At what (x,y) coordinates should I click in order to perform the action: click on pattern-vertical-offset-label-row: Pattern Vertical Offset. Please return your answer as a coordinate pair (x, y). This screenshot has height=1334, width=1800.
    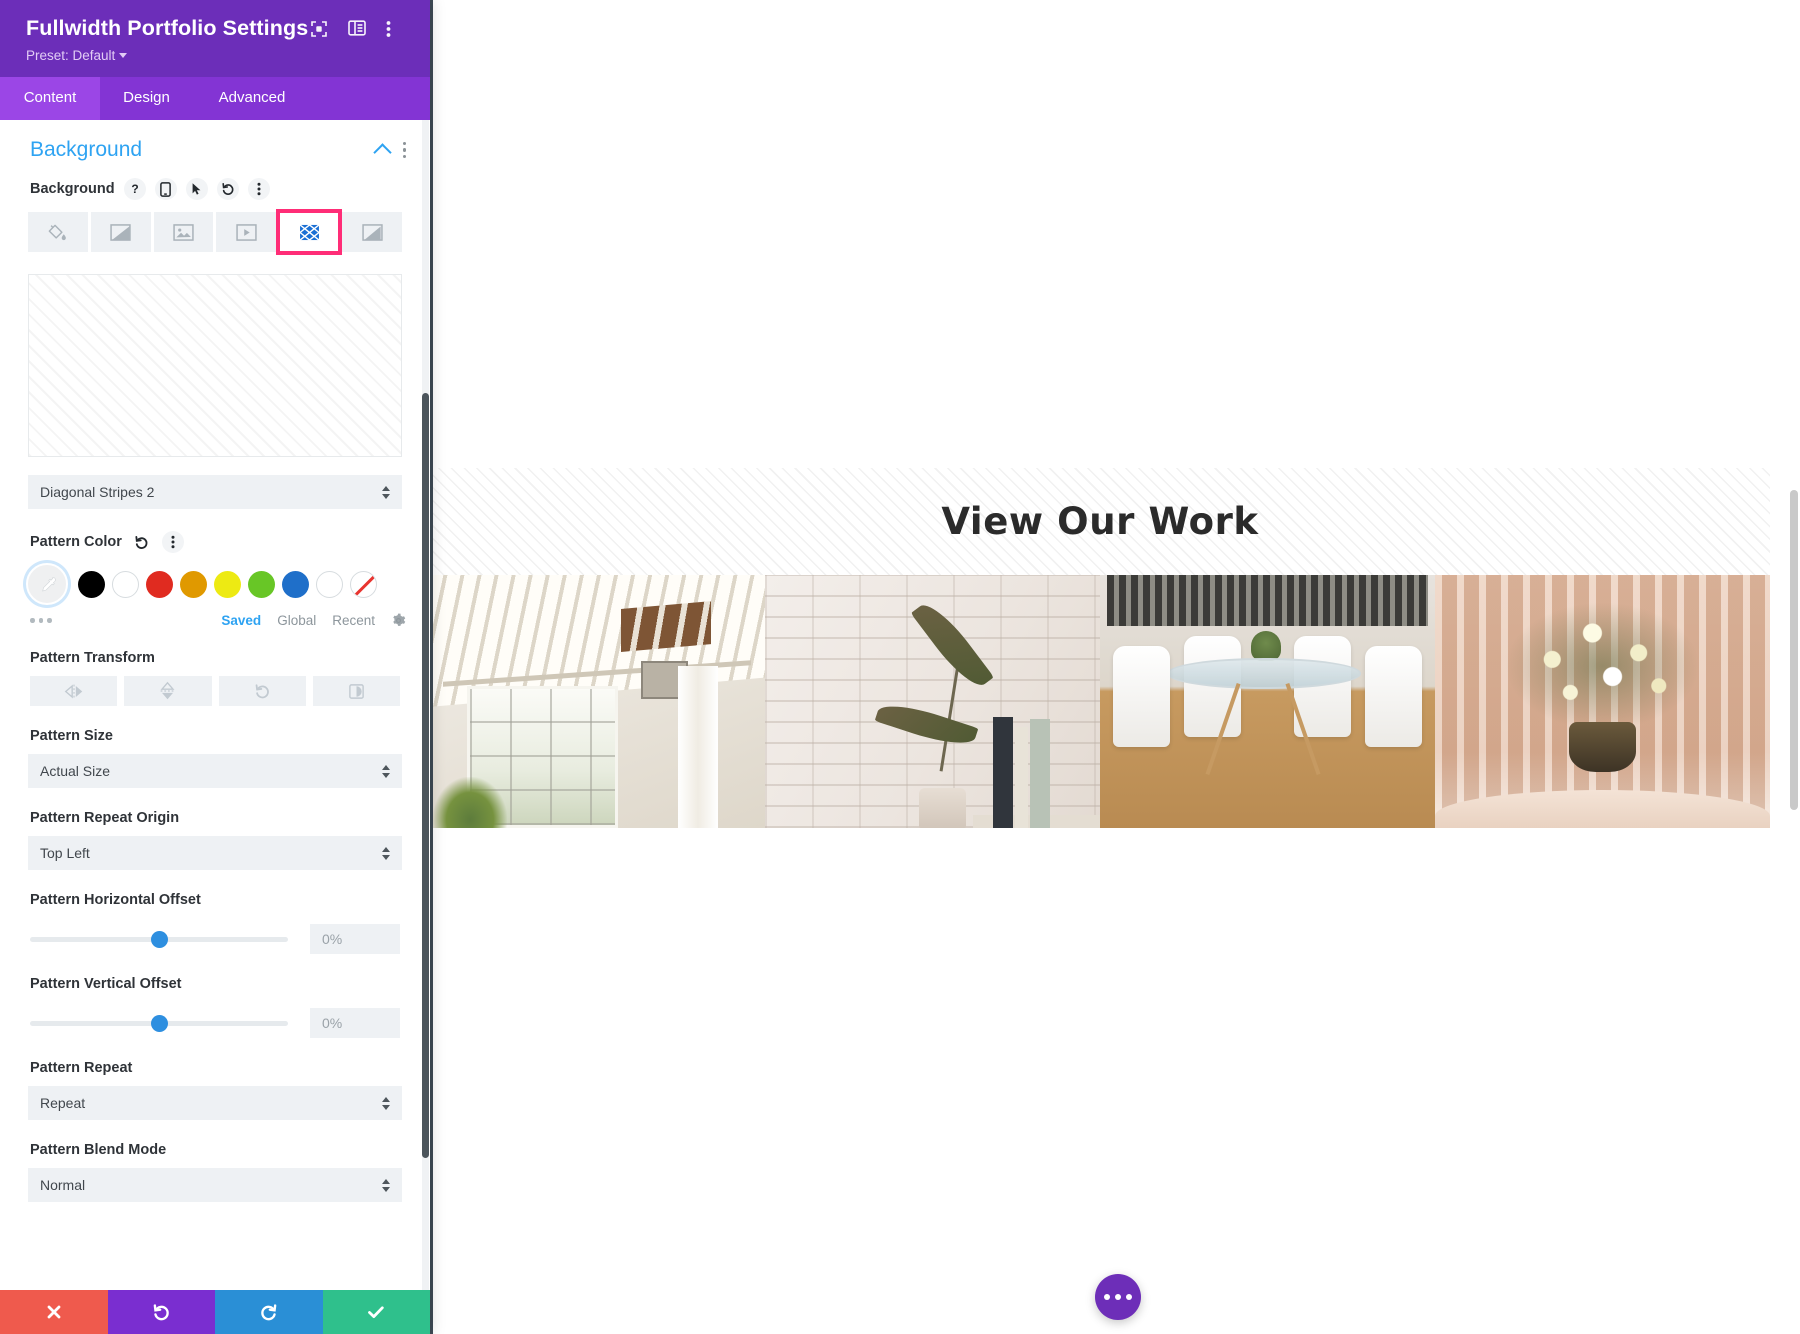
    Looking at the image, I should click on (215, 978).